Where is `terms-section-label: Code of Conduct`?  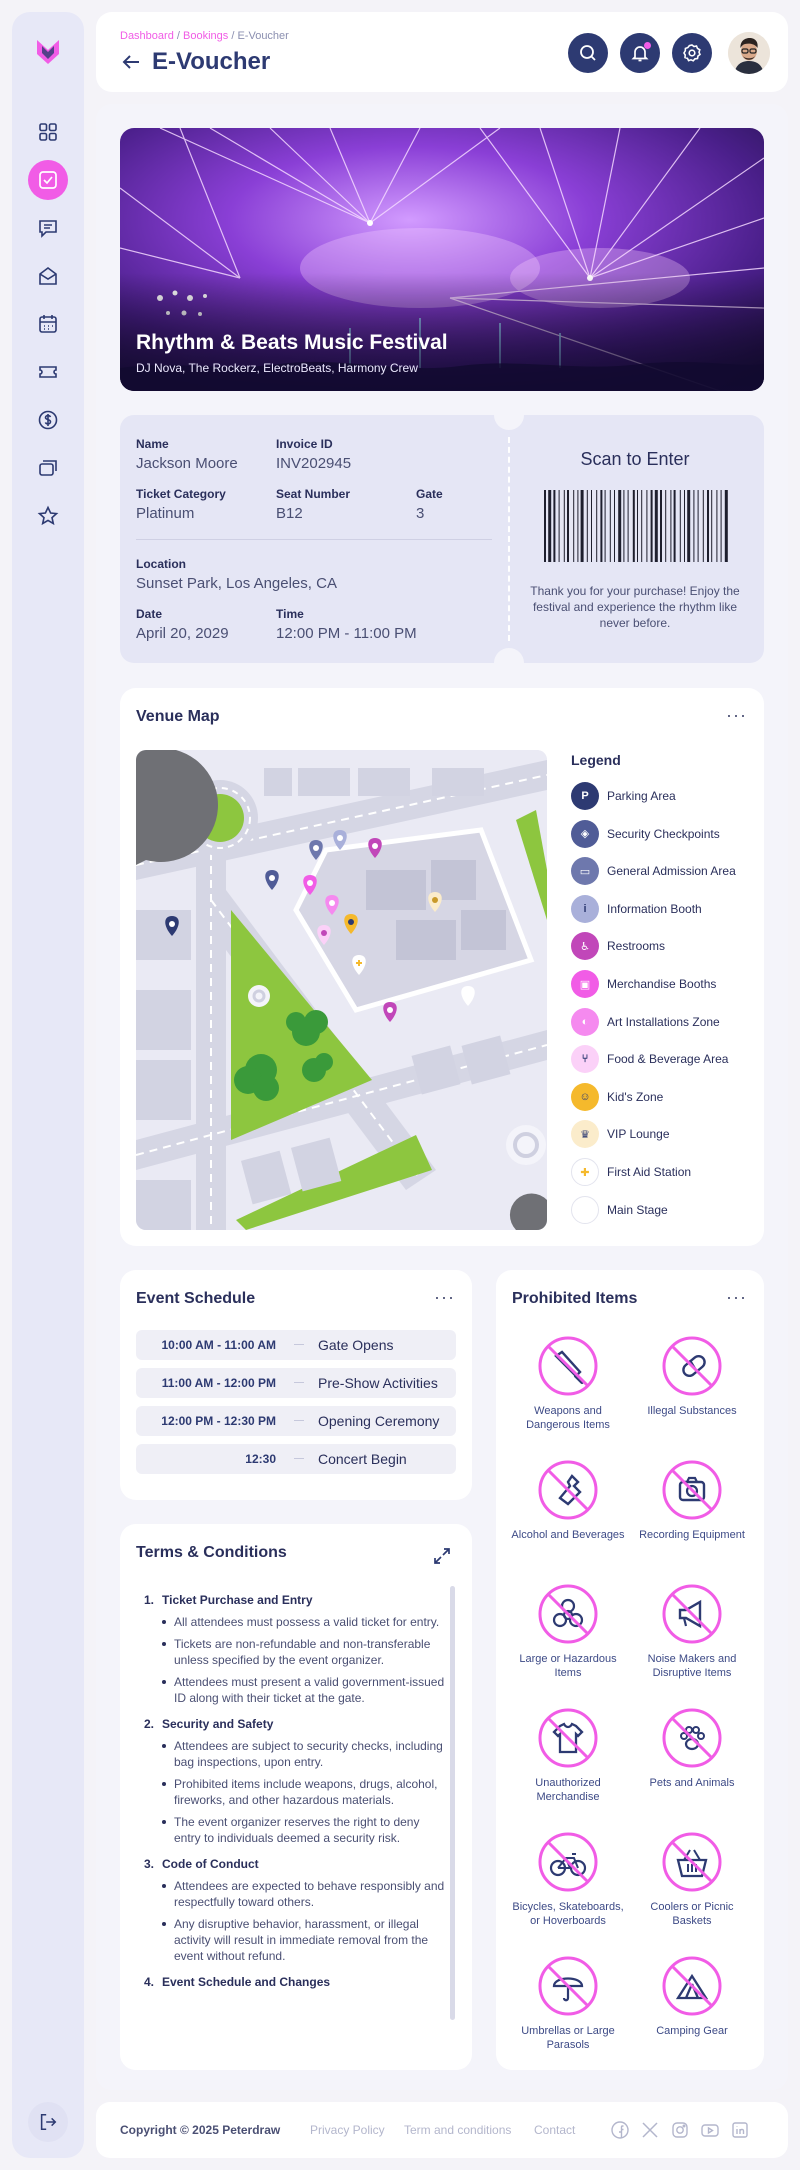 terms-section-label: Code of Conduct is located at coordinates (210, 1864).